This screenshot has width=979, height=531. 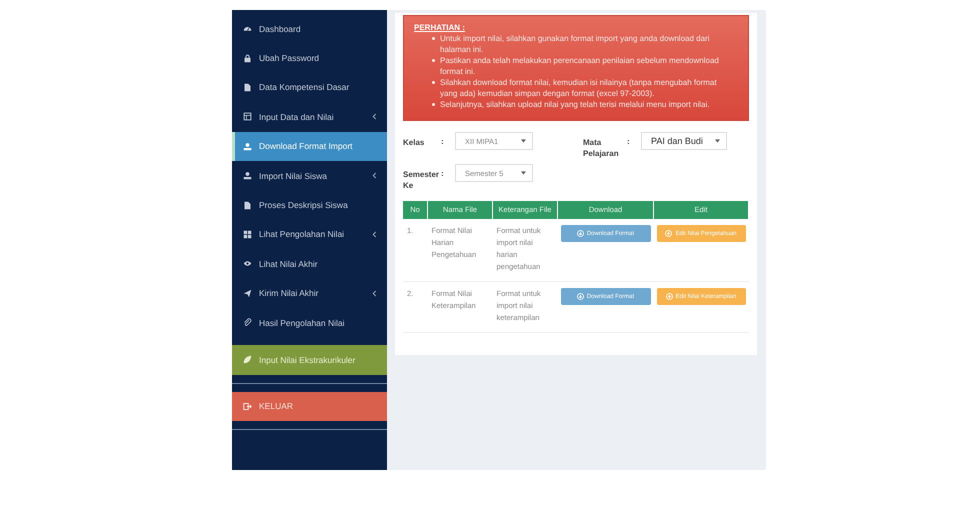 What do you see at coordinates (247, 234) in the screenshot?
I see `grid-icon` at bounding box center [247, 234].